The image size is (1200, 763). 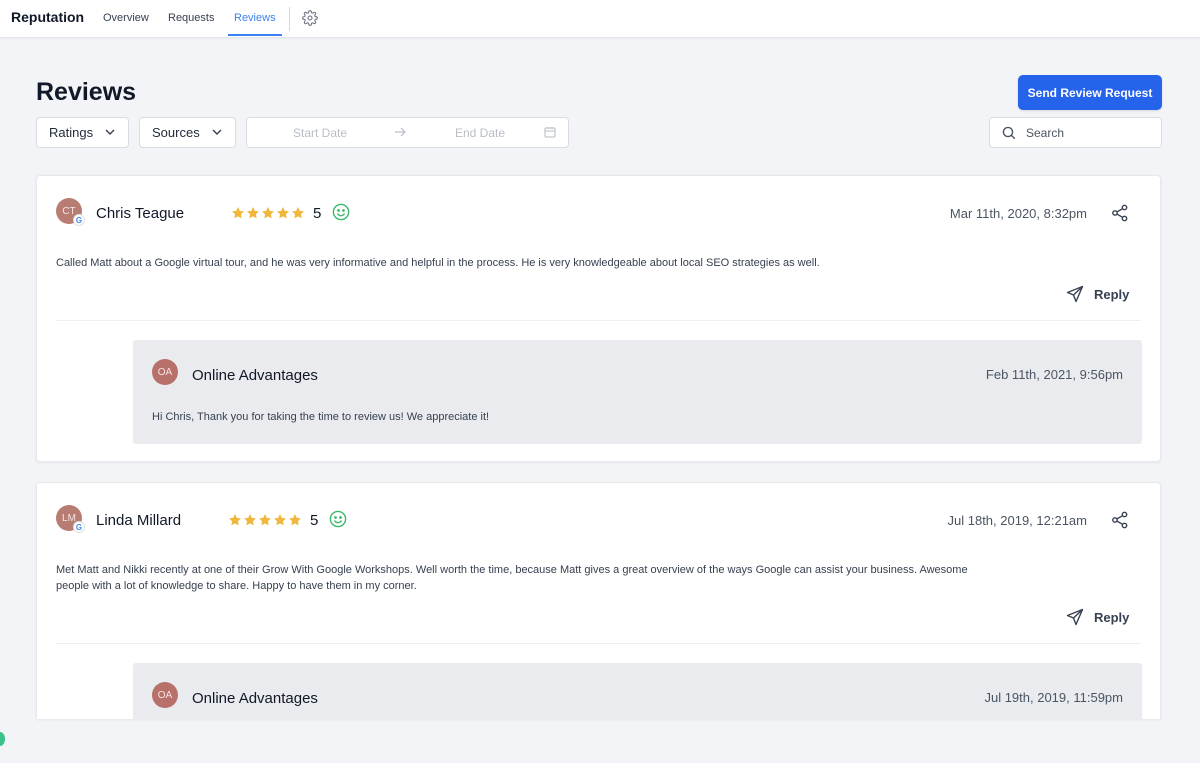 What do you see at coordinates (1090, 92) in the screenshot?
I see `send-review-request-button: Send Review Request` at bounding box center [1090, 92].